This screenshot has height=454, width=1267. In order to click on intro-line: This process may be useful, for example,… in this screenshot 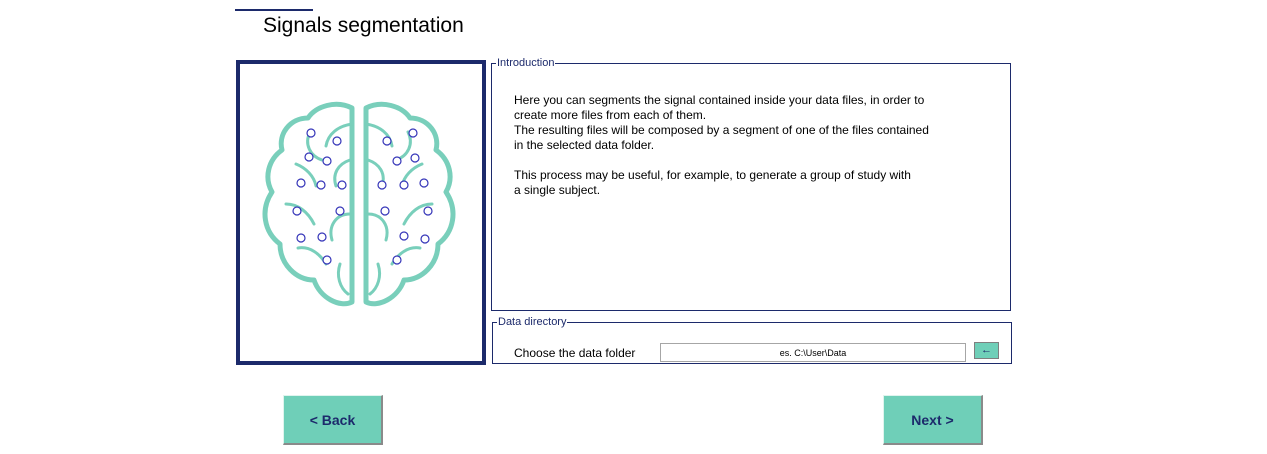, I will do `click(712, 175)`.